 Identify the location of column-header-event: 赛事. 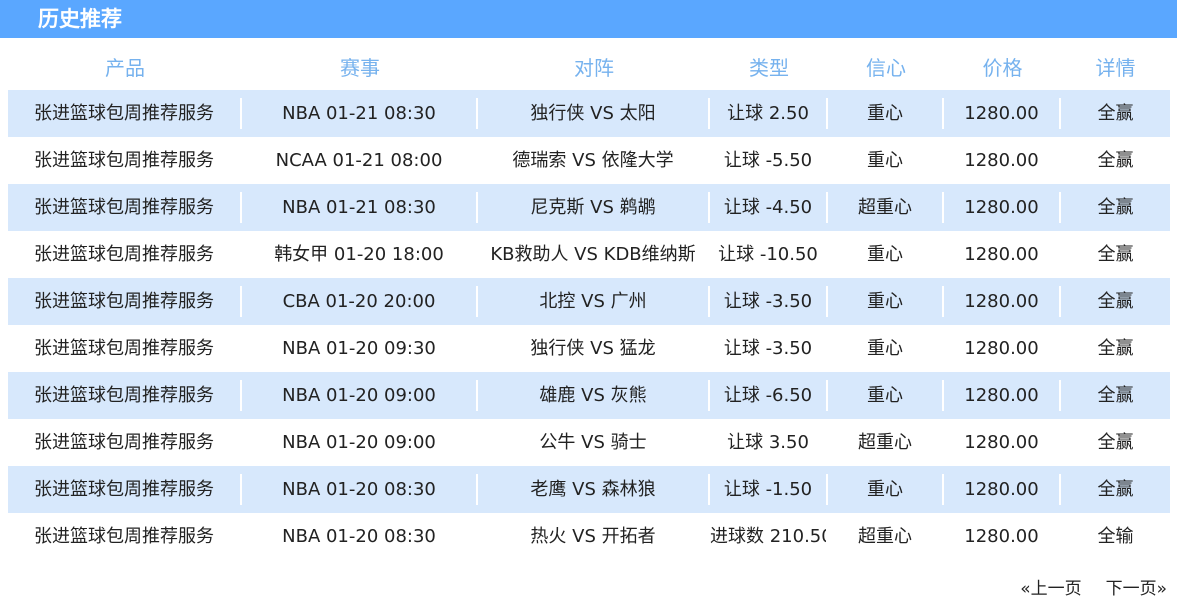
(360, 67).